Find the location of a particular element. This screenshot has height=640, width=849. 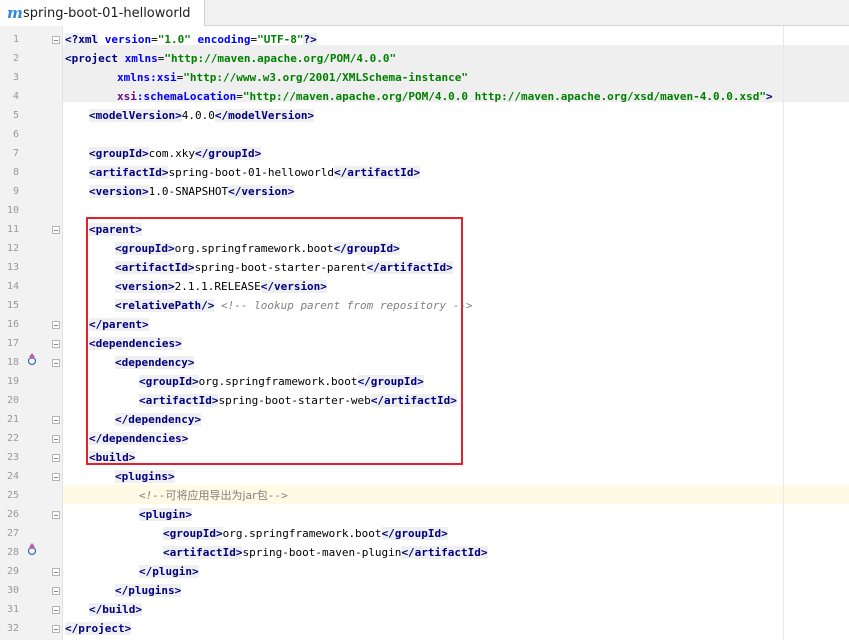

code-line-7: <groupId>com.xky</groupId> is located at coordinates (175, 153).